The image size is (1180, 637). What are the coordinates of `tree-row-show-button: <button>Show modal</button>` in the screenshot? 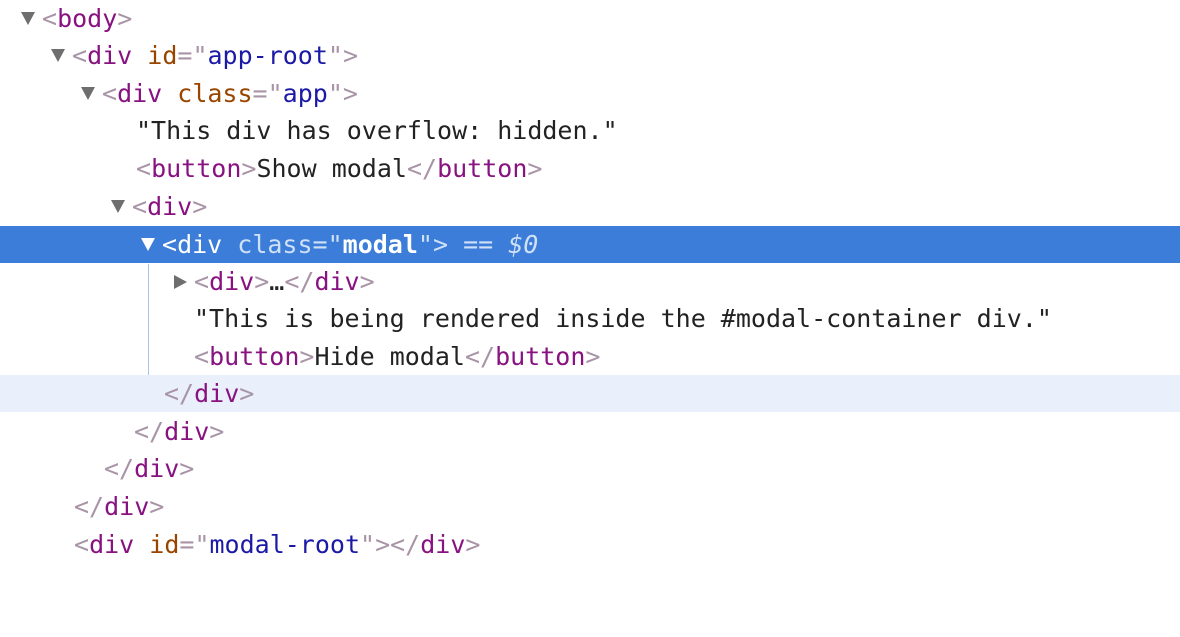 It's located at (590, 168).